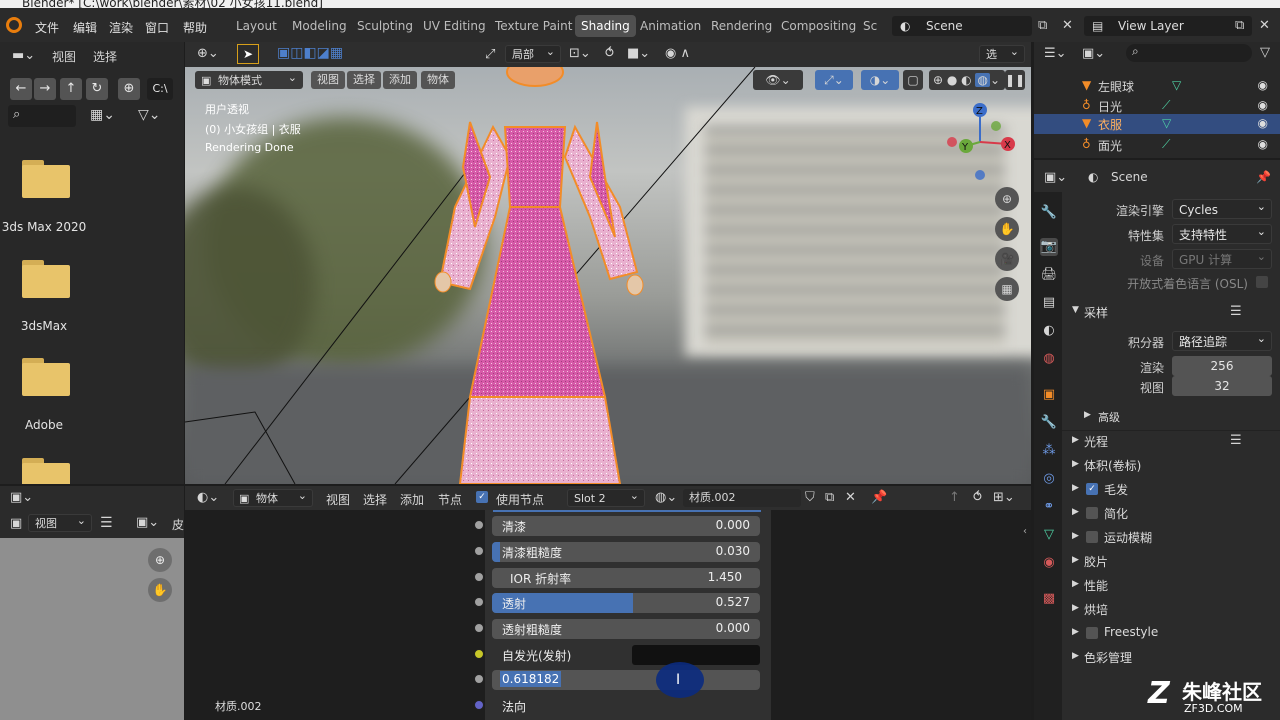 The height and width of the screenshot is (720, 1280). Describe the element at coordinates (1222, 258) in the screenshot. I see `device-dropdown: GPU 计算` at that location.